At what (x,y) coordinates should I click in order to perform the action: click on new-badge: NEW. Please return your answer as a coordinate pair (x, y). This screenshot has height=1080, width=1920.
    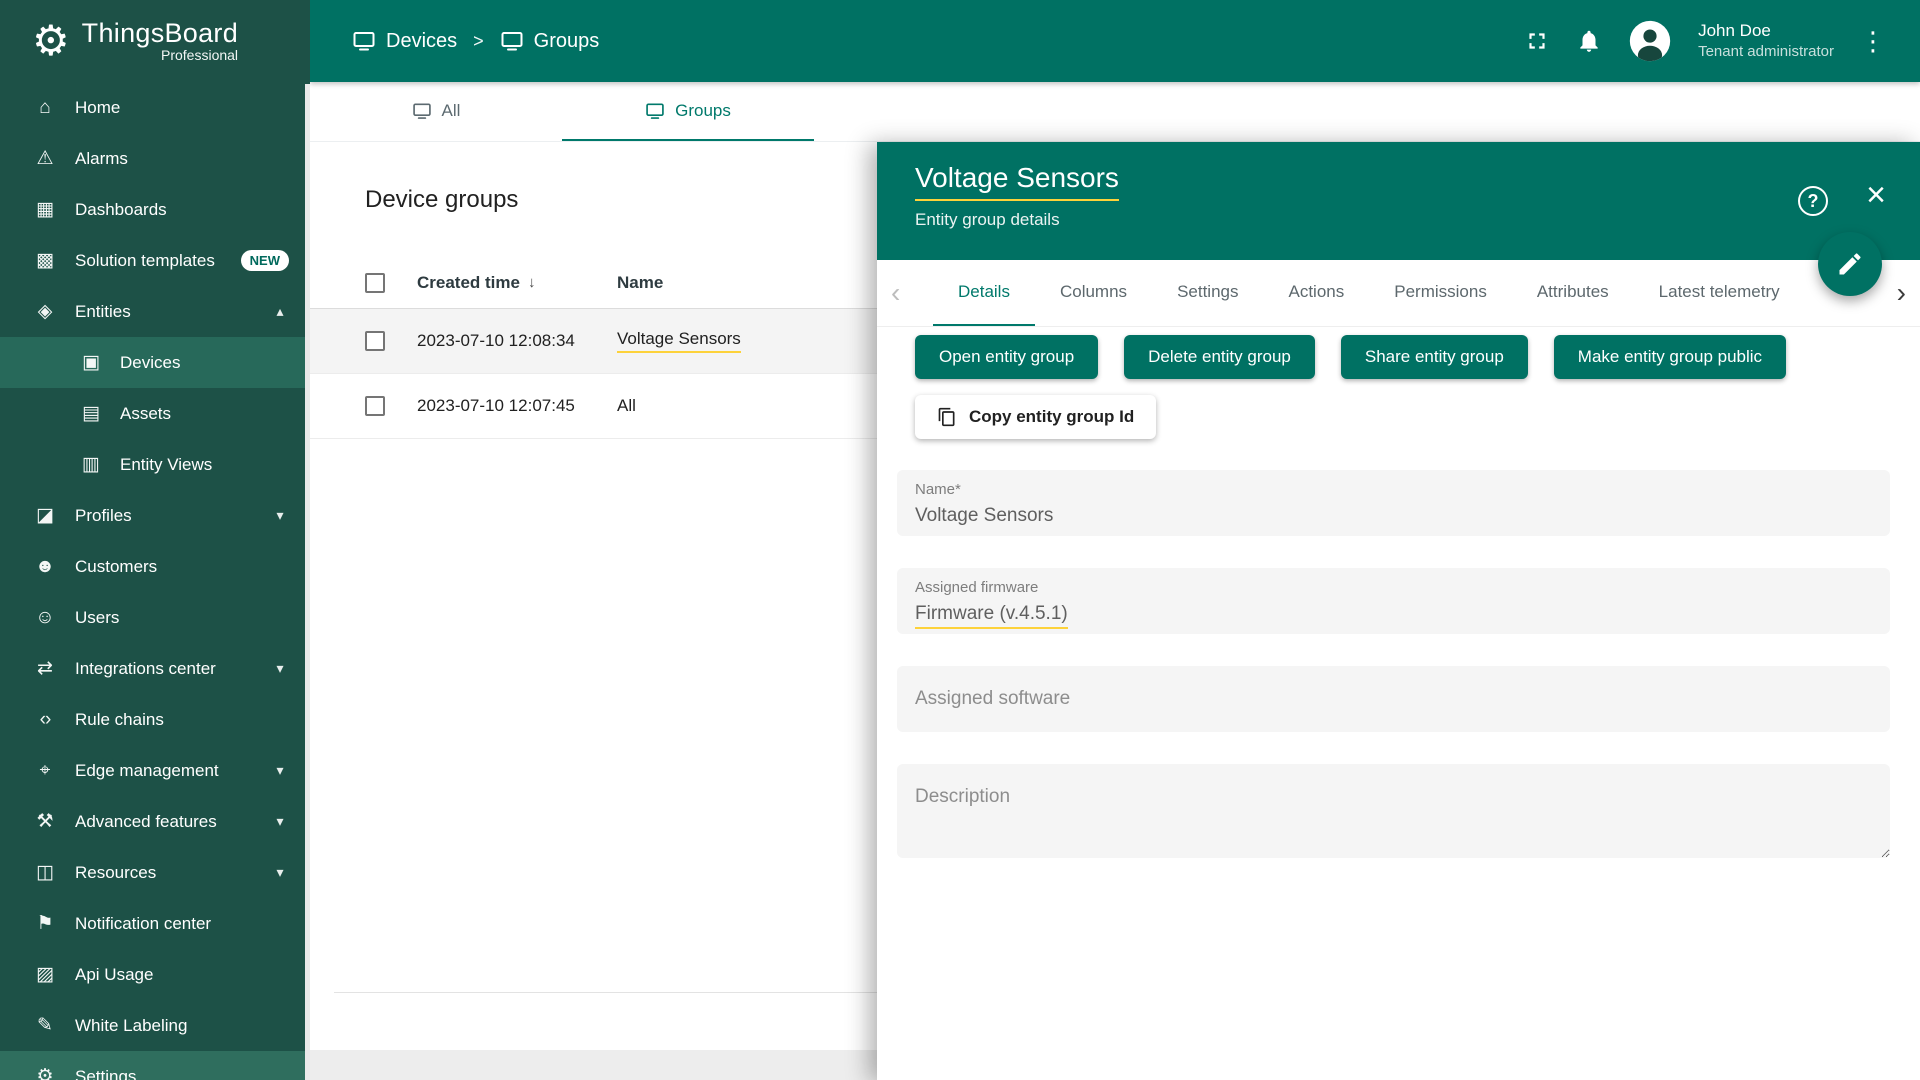
    Looking at the image, I should click on (264, 260).